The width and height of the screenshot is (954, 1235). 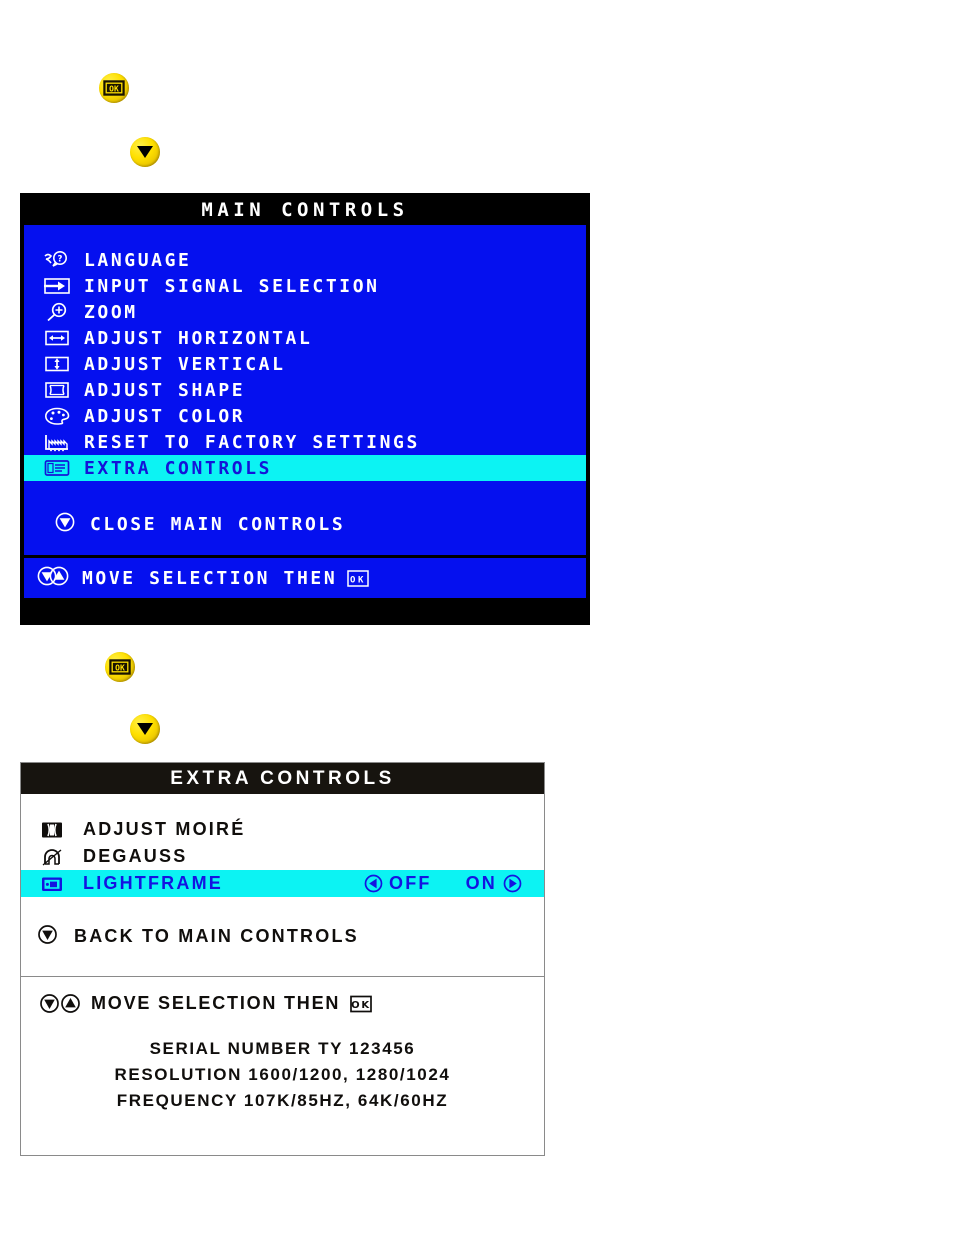 I want to click on input-signal-icon, so click(x=57, y=286).